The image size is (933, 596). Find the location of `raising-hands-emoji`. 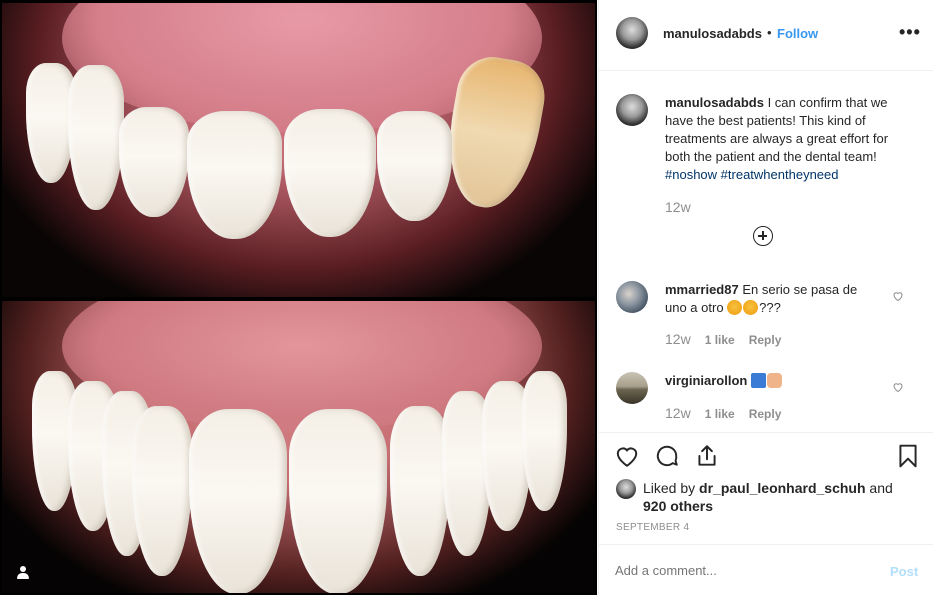

raising-hands-emoji is located at coordinates (774, 380).